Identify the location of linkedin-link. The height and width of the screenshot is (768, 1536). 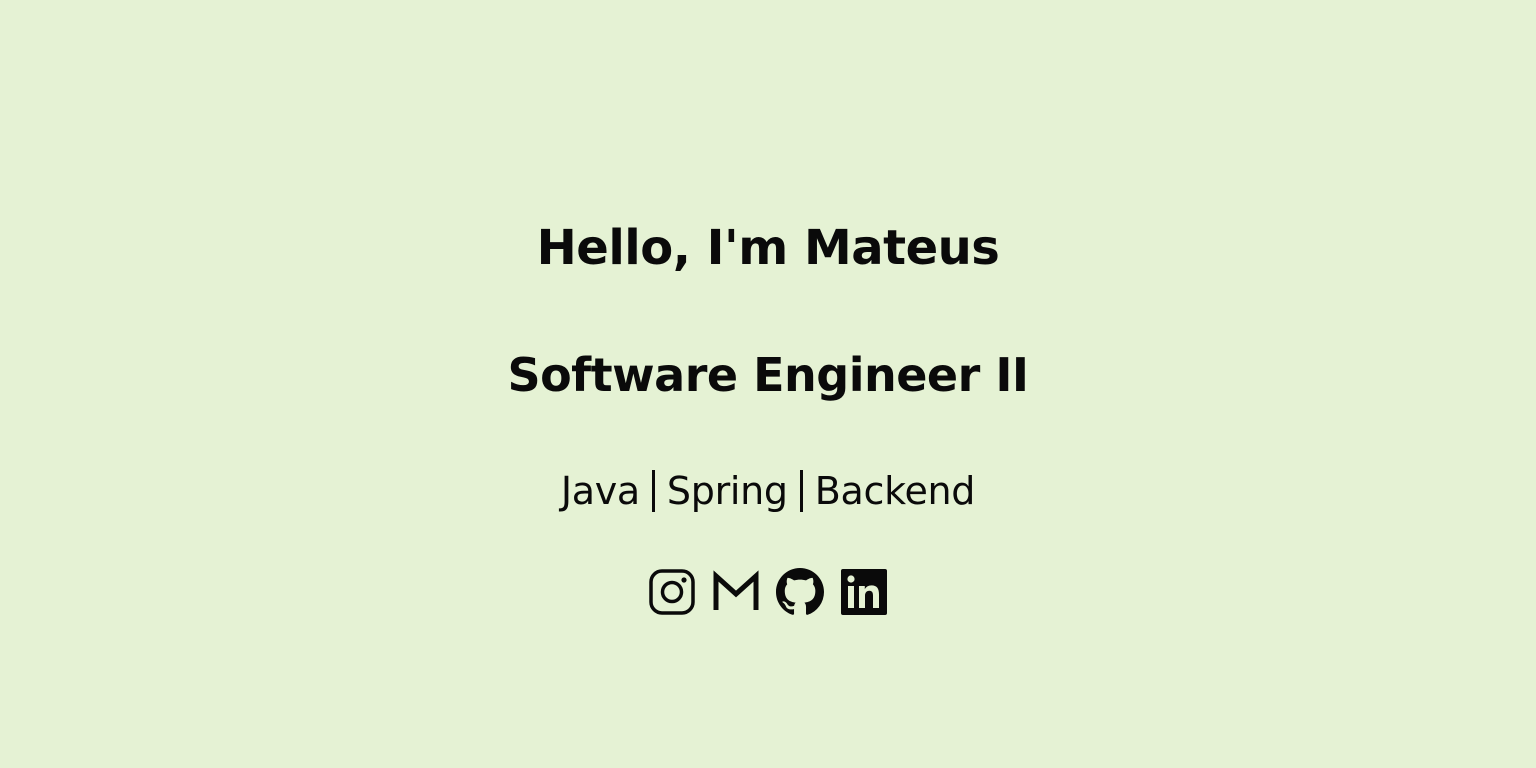
(864, 592).